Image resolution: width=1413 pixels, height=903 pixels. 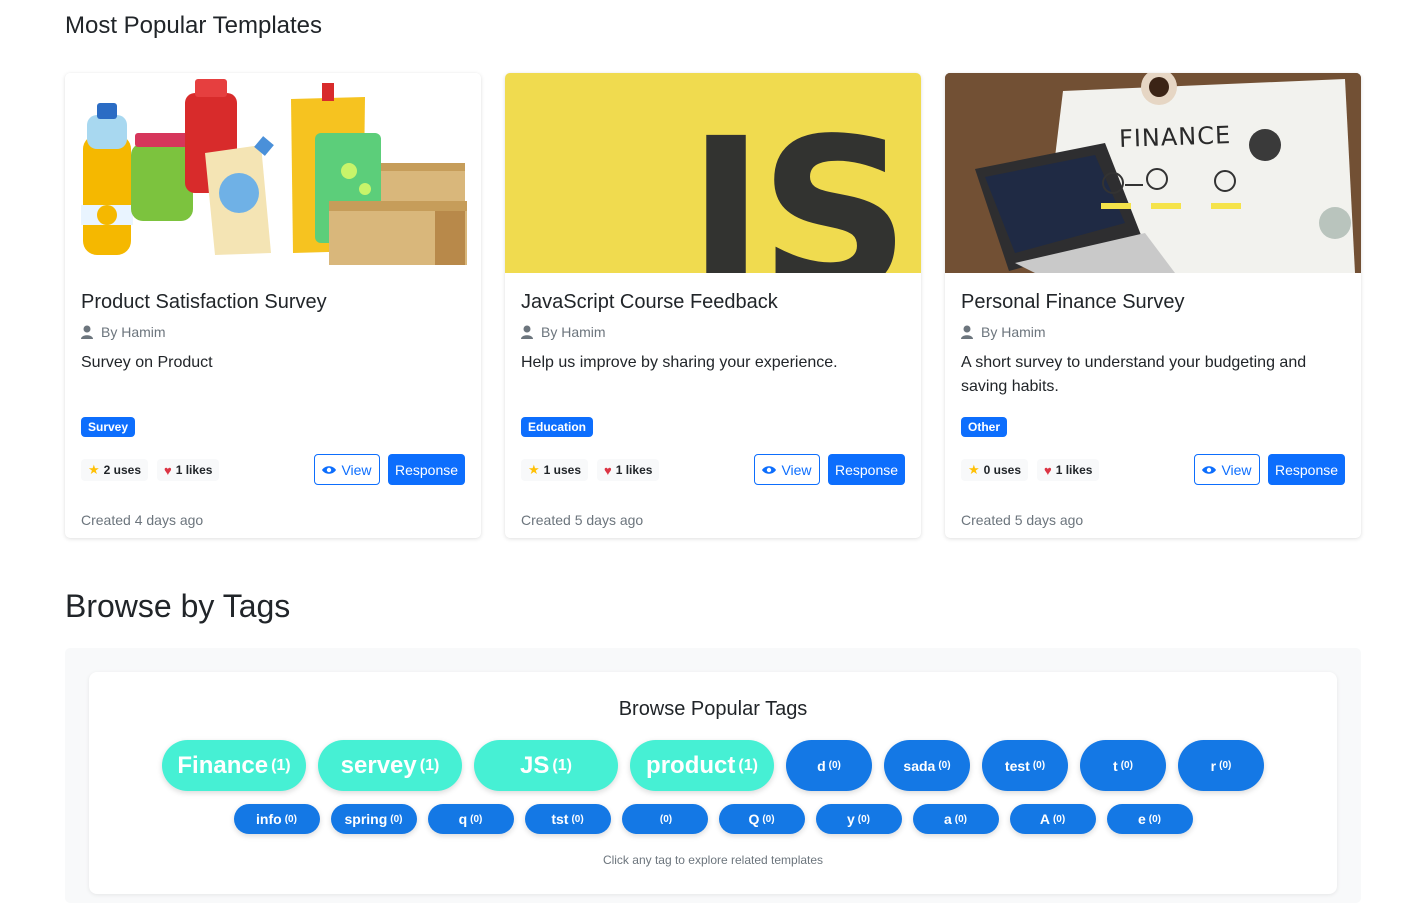 I want to click on tag-pill: product (1), so click(x=702, y=765).